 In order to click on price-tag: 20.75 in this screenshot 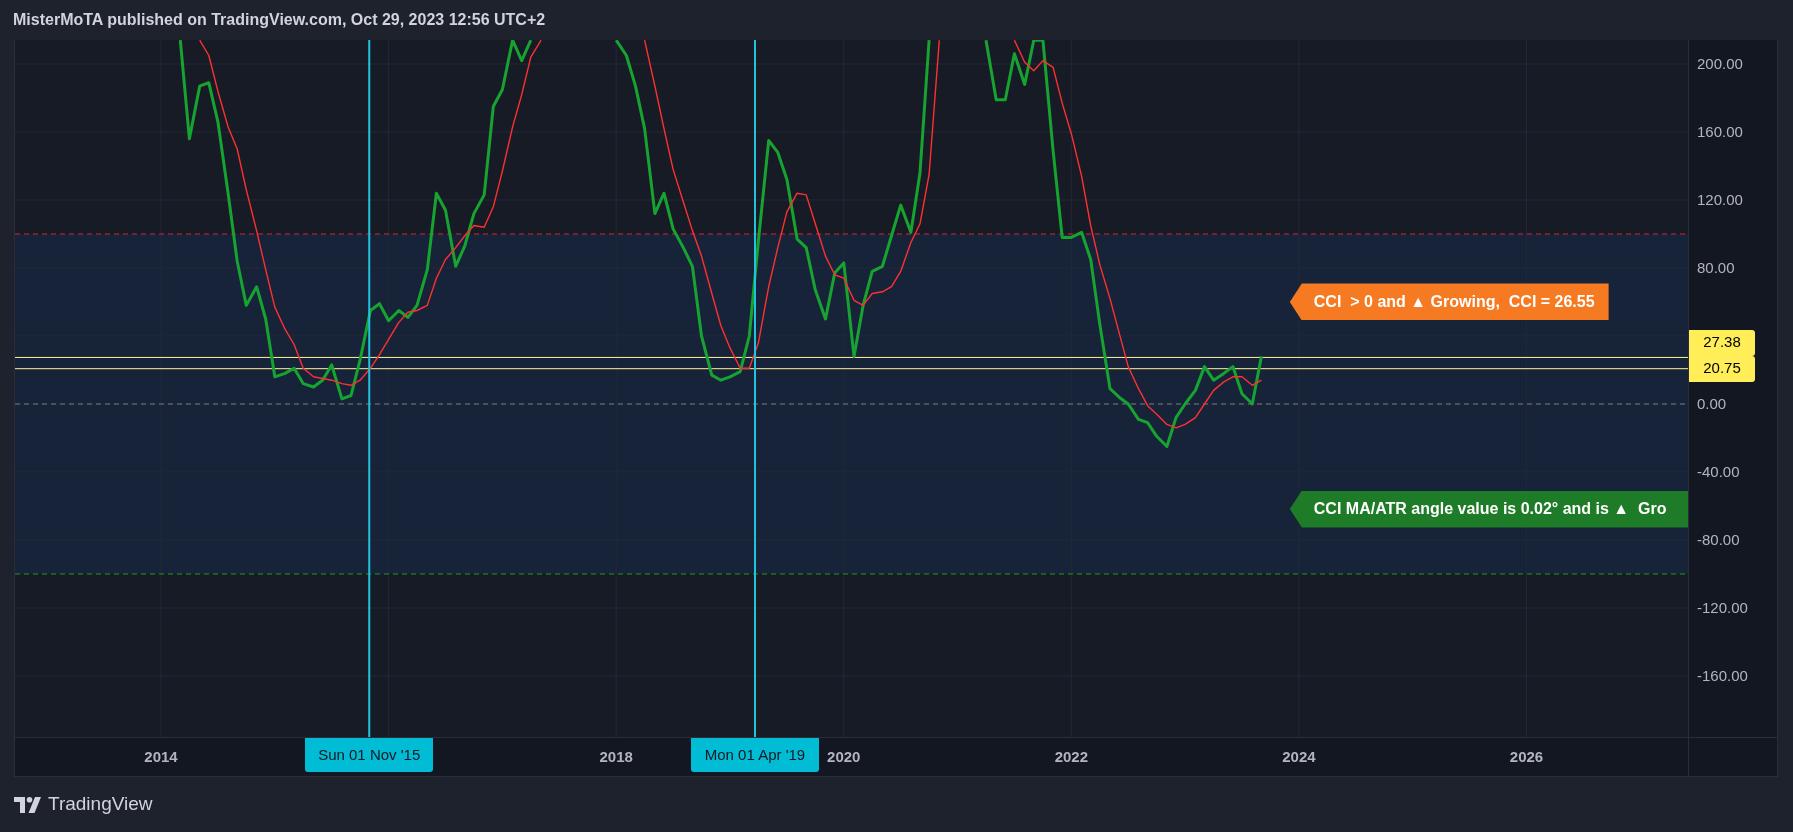, I will do `click(1722, 368)`.